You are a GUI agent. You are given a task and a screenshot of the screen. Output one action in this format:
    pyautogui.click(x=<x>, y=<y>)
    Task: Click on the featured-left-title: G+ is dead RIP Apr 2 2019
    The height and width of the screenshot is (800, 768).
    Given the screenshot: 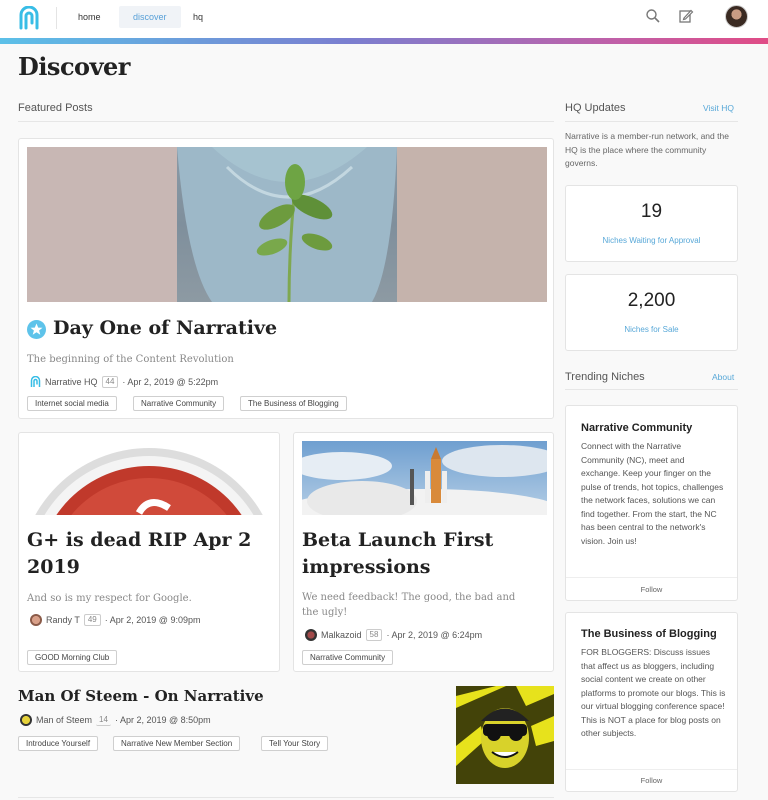 What is the action you would take?
    pyautogui.click(x=142, y=554)
    